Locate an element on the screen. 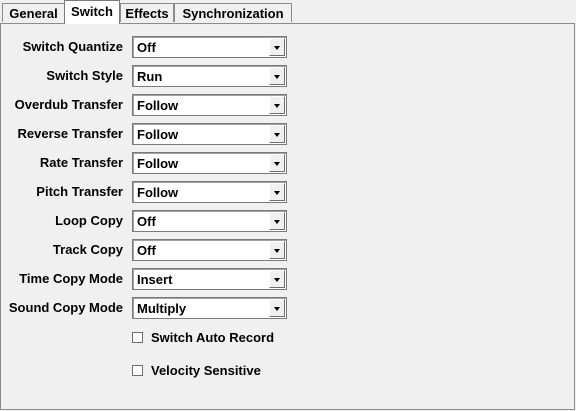 The image size is (576, 411). switch-style-row: Switch Style Run is located at coordinates (288, 76).